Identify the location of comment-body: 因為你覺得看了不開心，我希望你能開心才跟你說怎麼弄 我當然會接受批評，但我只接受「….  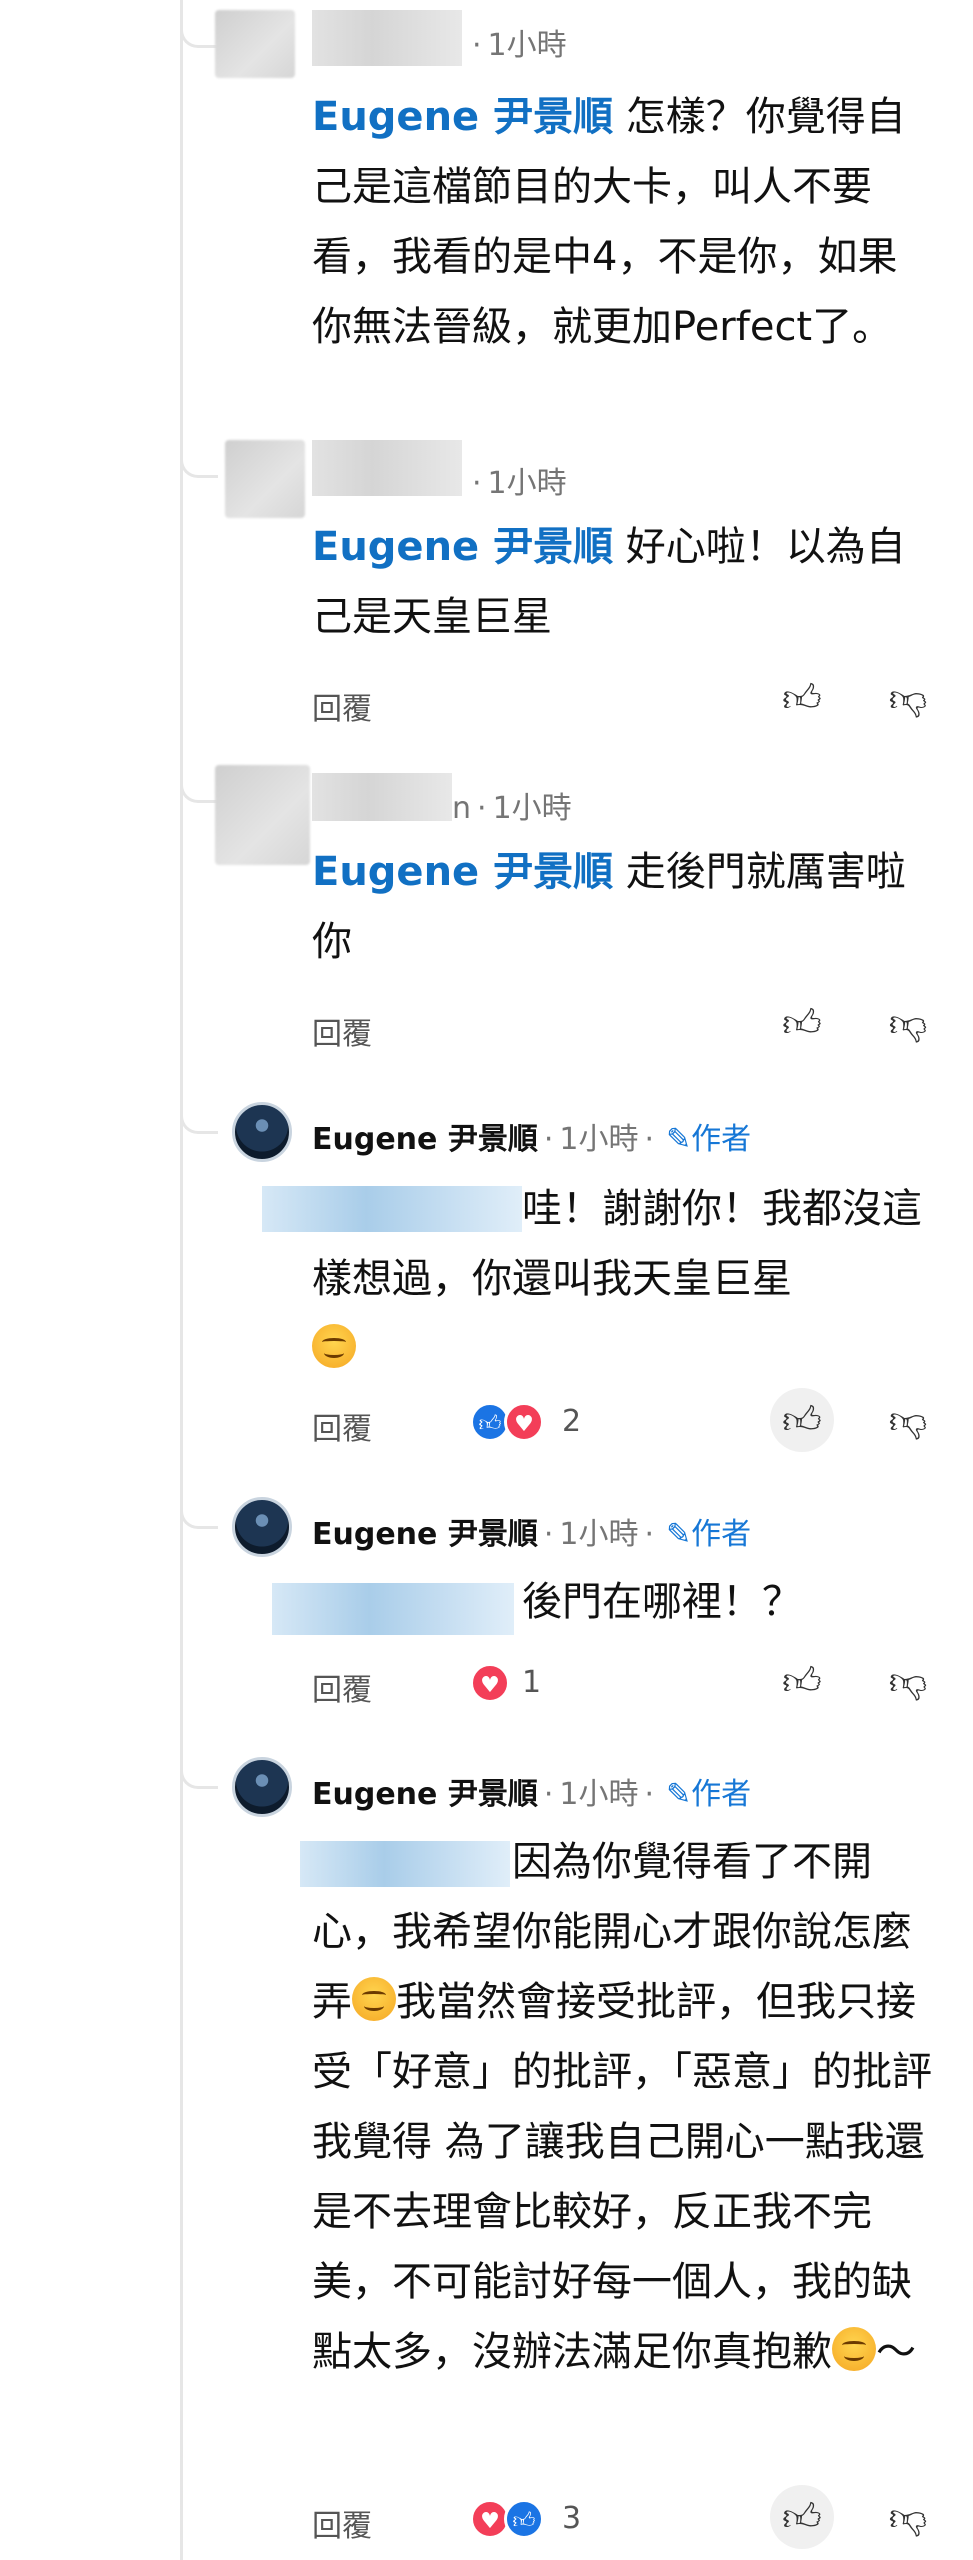
(622, 2107).